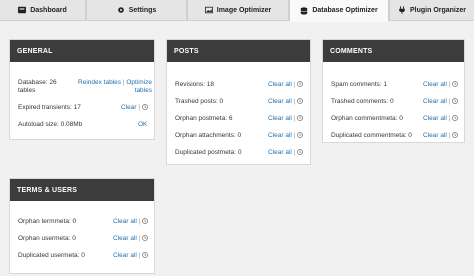 The height and width of the screenshot is (276, 474). Describe the element at coordinates (208, 10) in the screenshot. I see `image-icon` at that location.